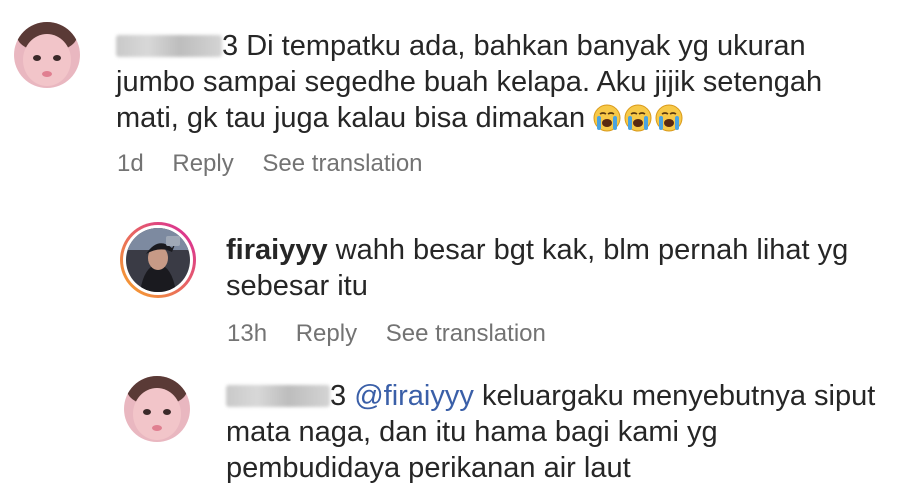 The height and width of the screenshot is (492, 900). What do you see at coordinates (130, 163) in the screenshot?
I see `comment-timestamp: 1d` at bounding box center [130, 163].